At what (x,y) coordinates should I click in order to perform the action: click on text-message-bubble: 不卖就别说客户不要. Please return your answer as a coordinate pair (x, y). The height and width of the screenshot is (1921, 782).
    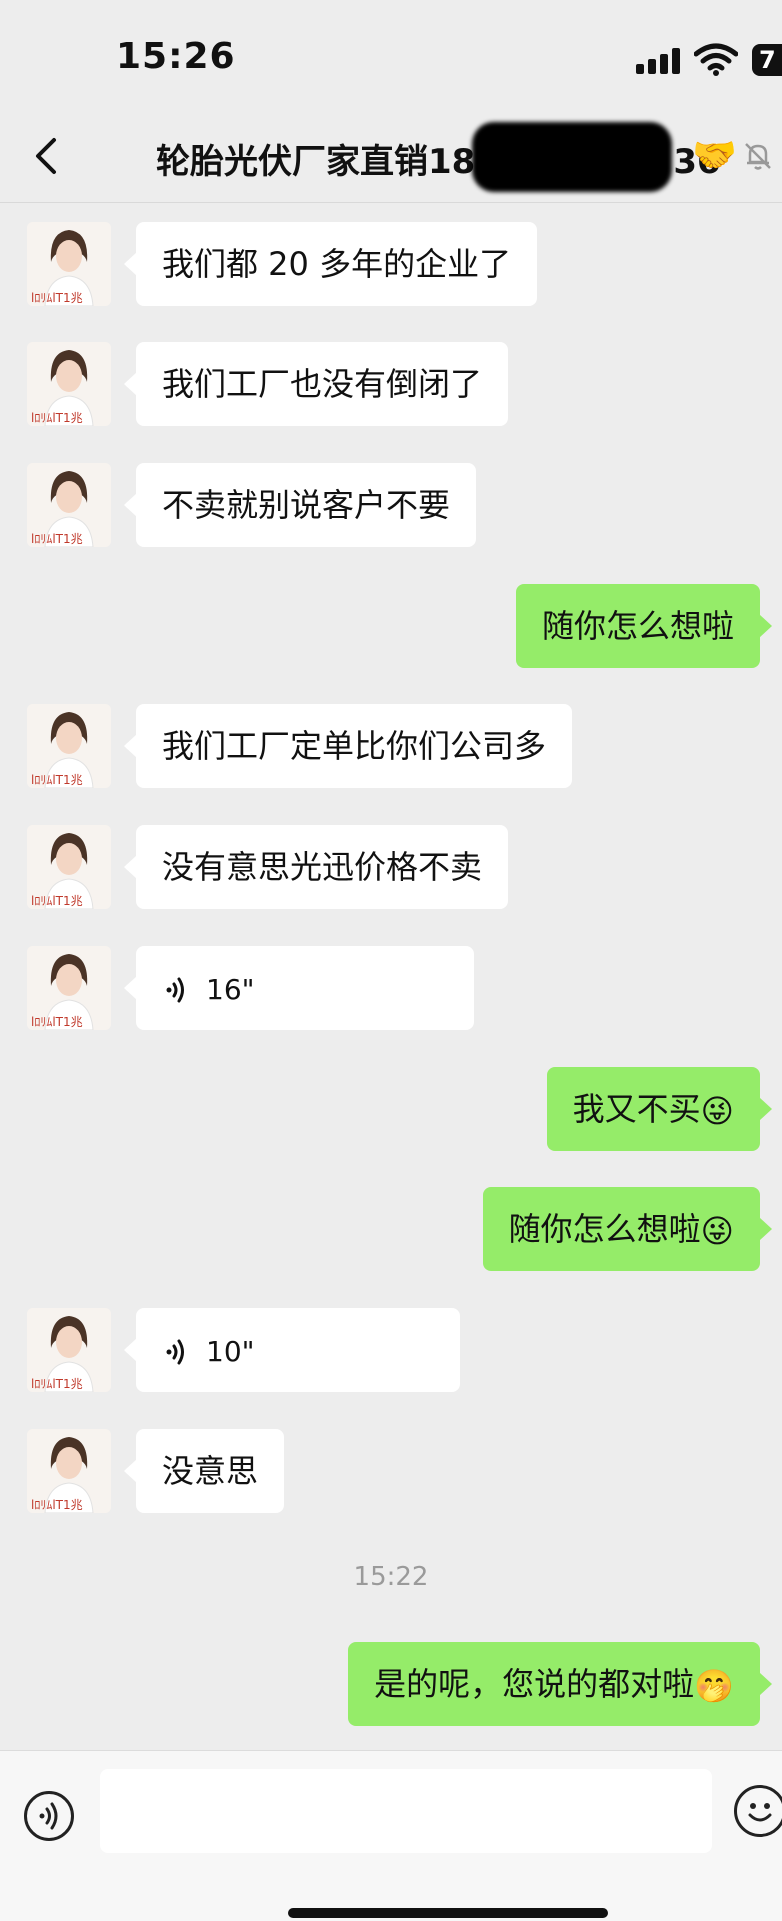
    Looking at the image, I should click on (300, 505).